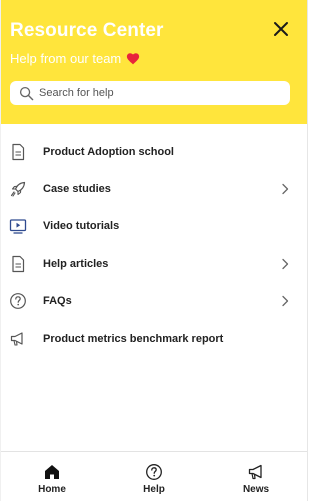  What do you see at coordinates (18, 189) in the screenshot?
I see `rocket-icon` at bounding box center [18, 189].